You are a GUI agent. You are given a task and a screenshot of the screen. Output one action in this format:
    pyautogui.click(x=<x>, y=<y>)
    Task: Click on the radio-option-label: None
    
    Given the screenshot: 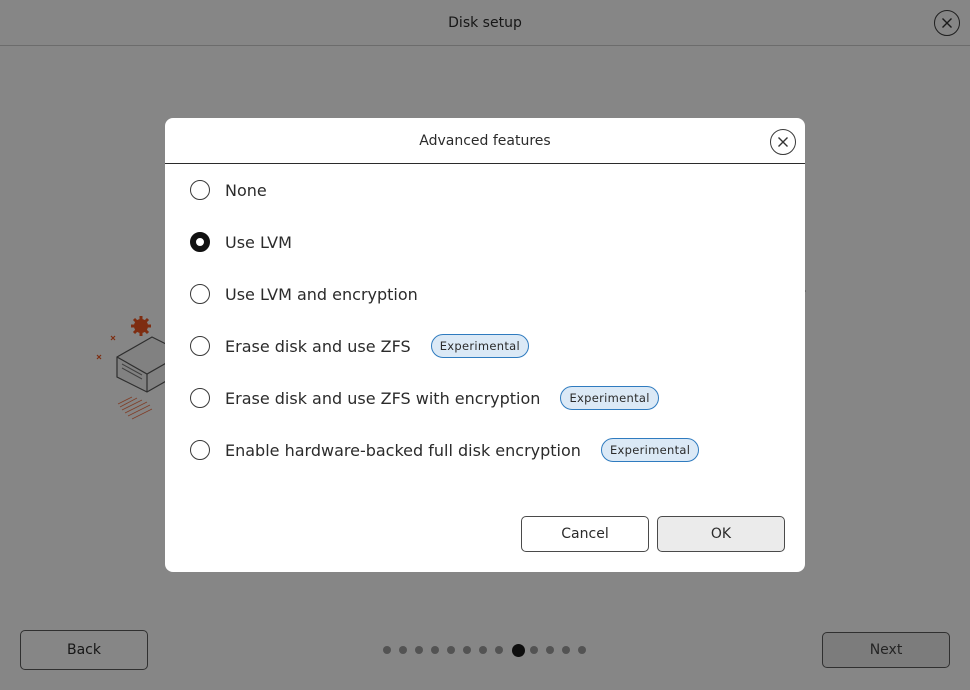 What is the action you would take?
    pyautogui.click(x=246, y=190)
    